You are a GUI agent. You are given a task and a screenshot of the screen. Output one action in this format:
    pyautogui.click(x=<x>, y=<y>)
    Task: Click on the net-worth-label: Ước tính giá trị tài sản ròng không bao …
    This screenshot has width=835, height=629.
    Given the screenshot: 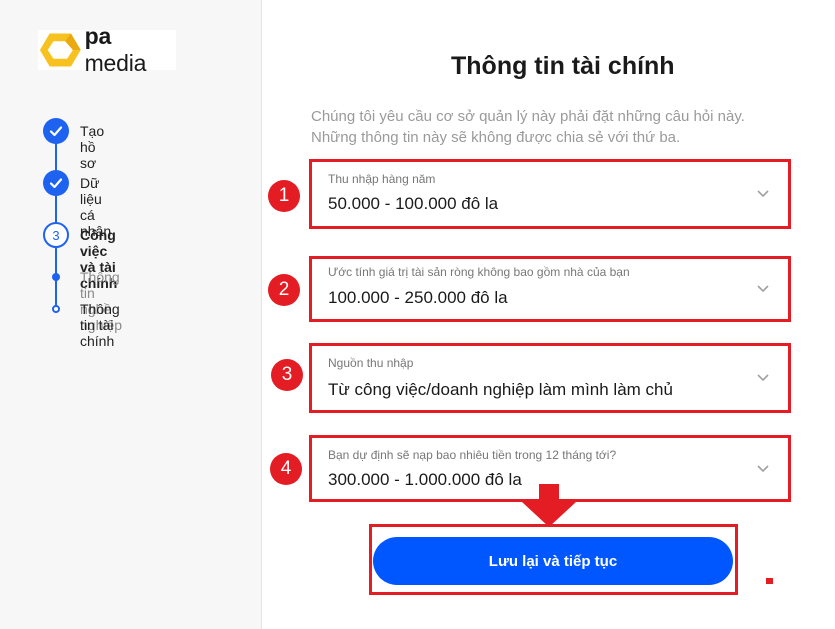 What is the action you would take?
    pyautogui.click(x=479, y=272)
    